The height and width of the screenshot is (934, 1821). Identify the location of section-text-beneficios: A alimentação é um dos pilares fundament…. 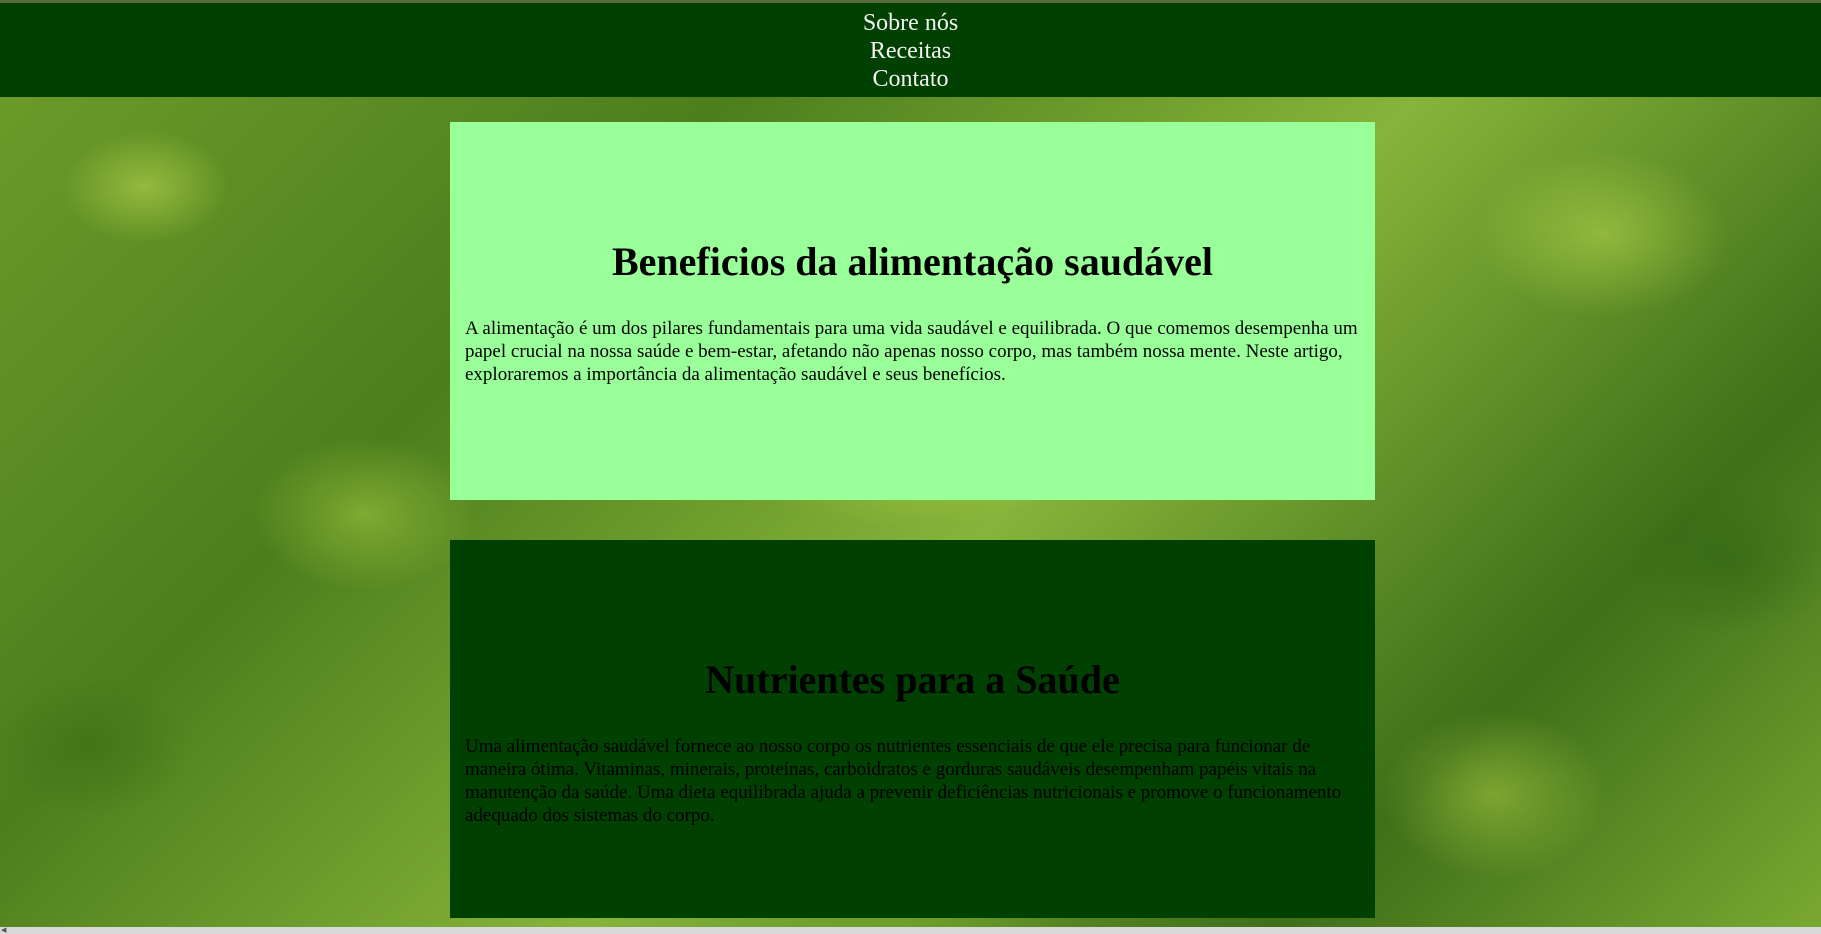
(911, 351).